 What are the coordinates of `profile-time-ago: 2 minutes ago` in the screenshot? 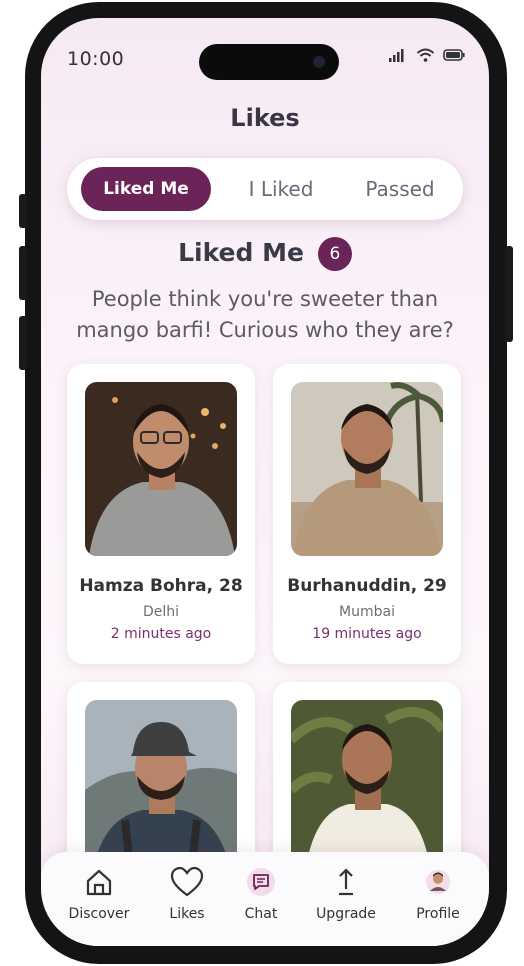 It's located at (161, 634).